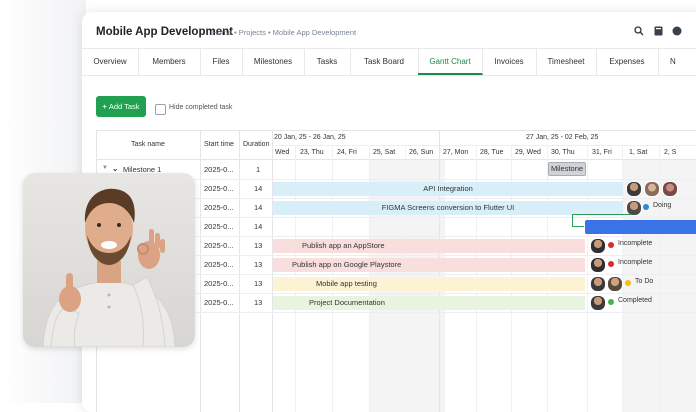 The width and height of the screenshot is (696, 412). What do you see at coordinates (201, 107) in the screenshot?
I see `hide-completed-label: Hide completed task` at bounding box center [201, 107].